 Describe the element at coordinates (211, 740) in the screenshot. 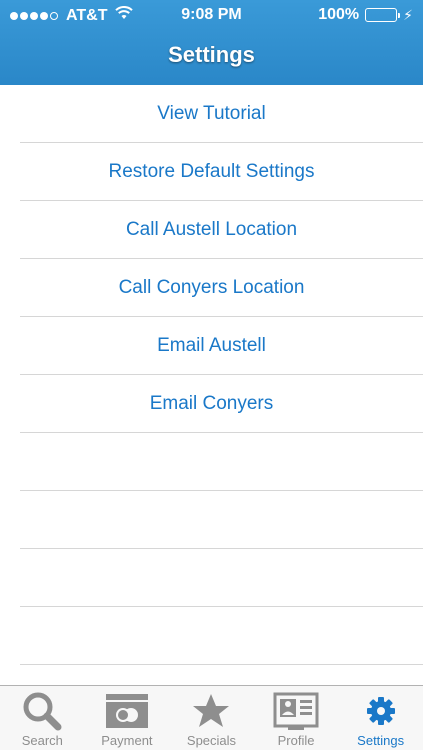

I see `tab-label: Specials` at that location.